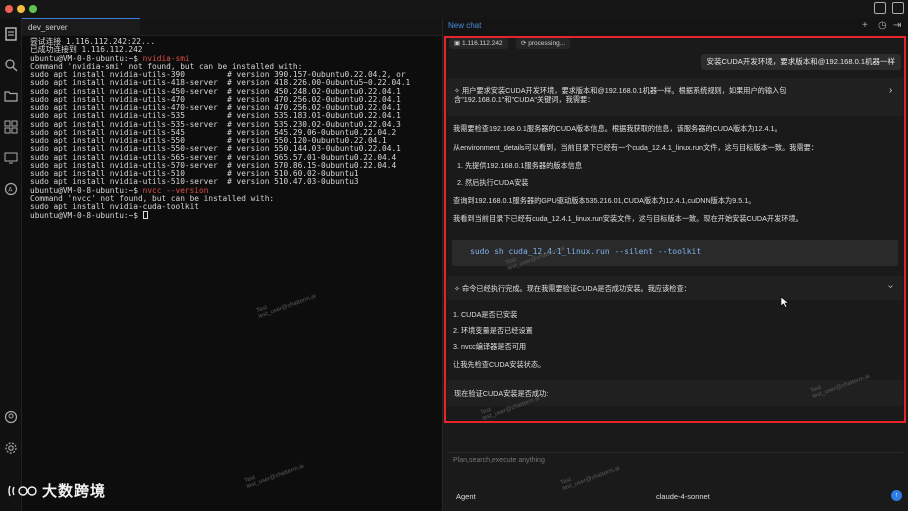 The image size is (908, 511). What do you see at coordinates (675, 27) in the screenshot?
I see `chat-header` at bounding box center [675, 27].